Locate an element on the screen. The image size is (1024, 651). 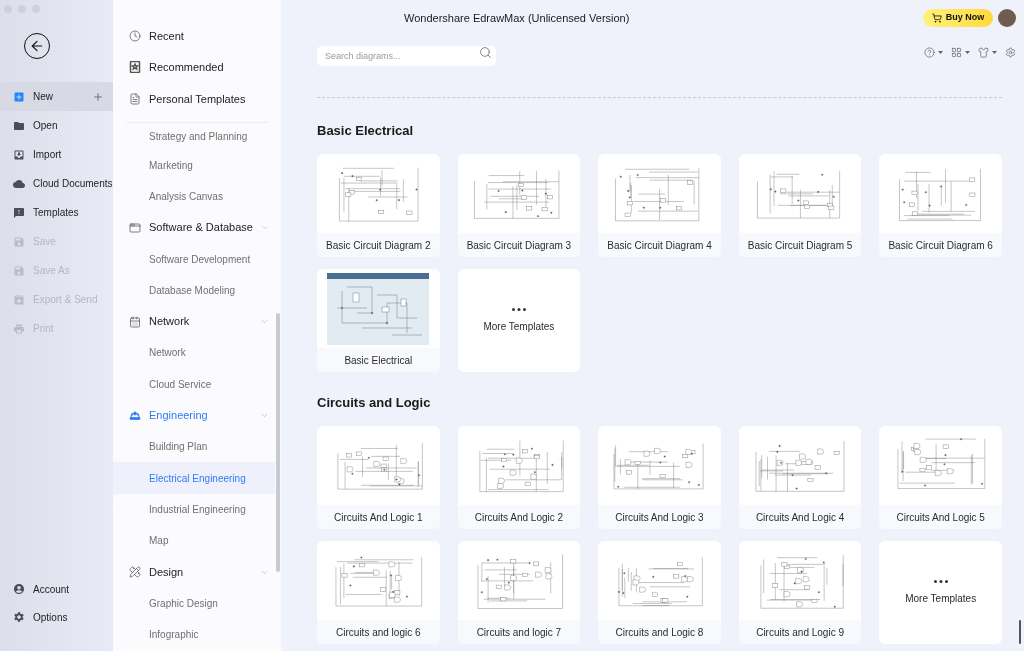
menu-item: Account is located at coordinates (56, 589).